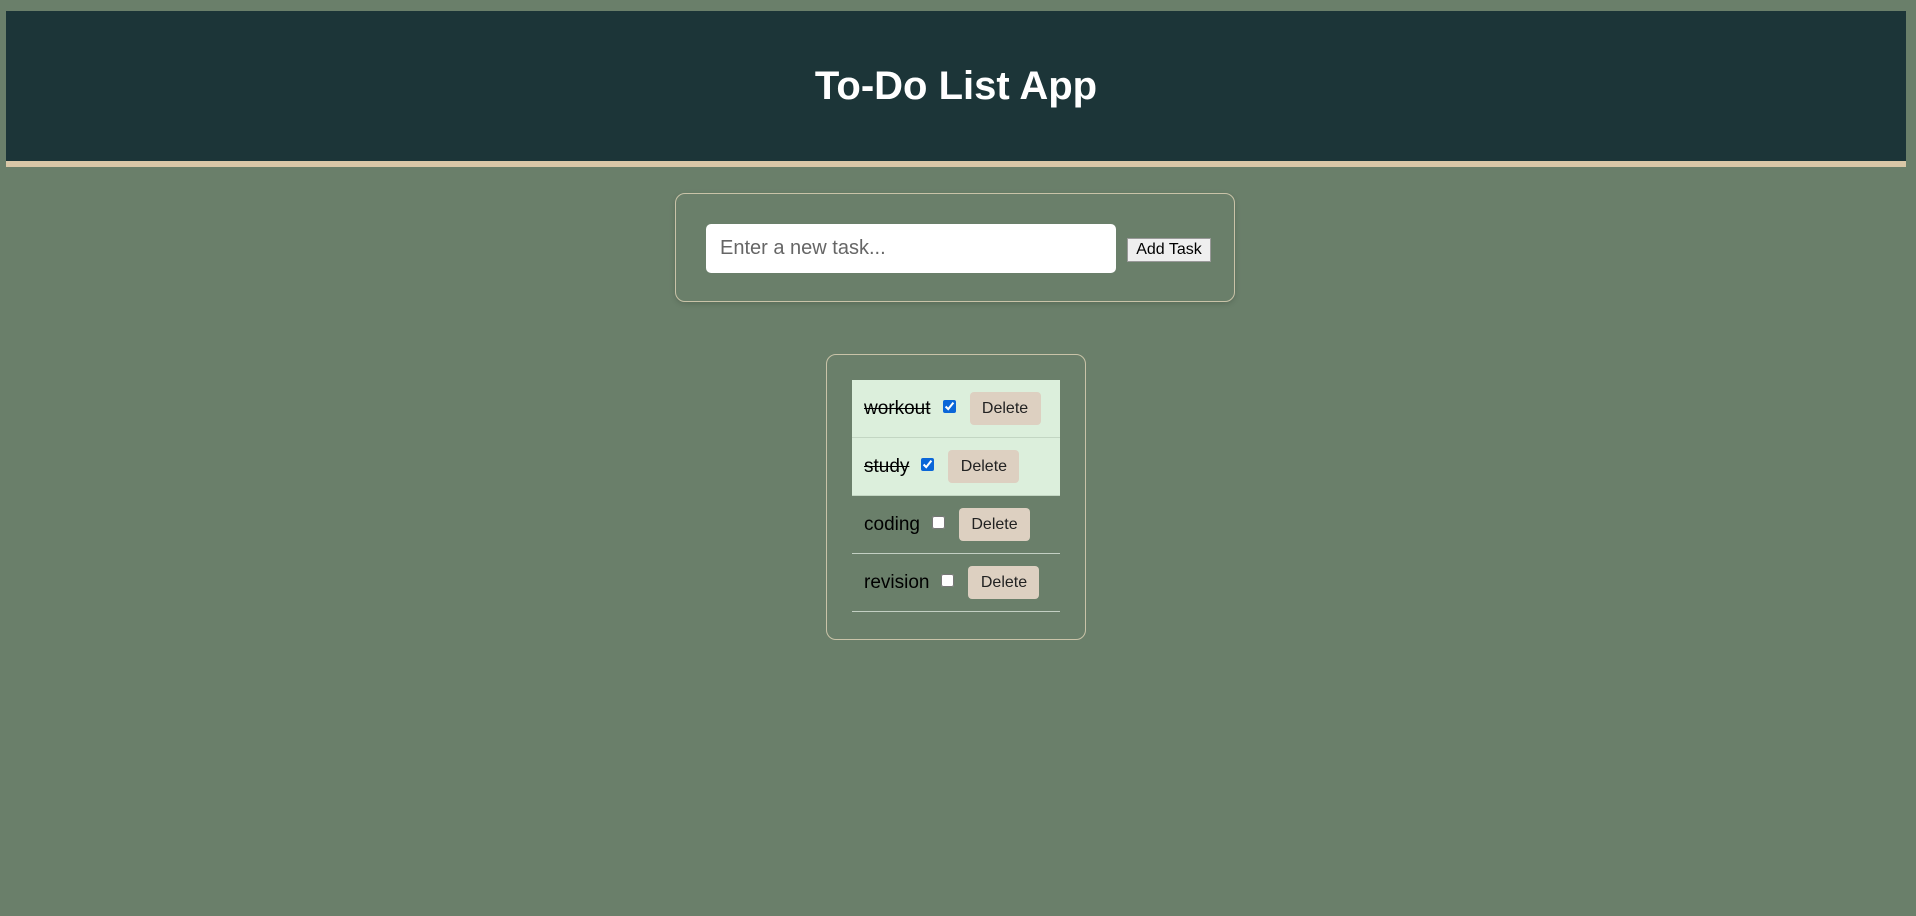 The height and width of the screenshot is (916, 1916). Describe the element at coordinates (887, 466) in the screenshot. I see `task-text: study` at that location.